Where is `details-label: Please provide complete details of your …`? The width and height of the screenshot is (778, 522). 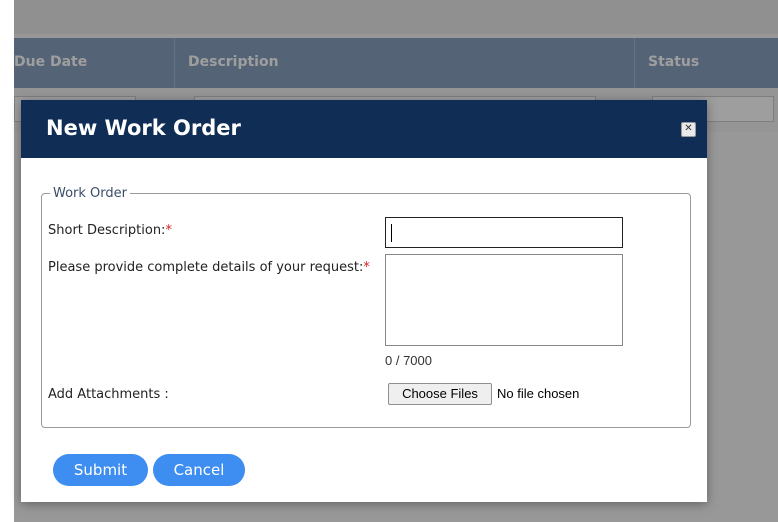
details-label: Please provide complete details of your … is located at coordinates (209, 267).